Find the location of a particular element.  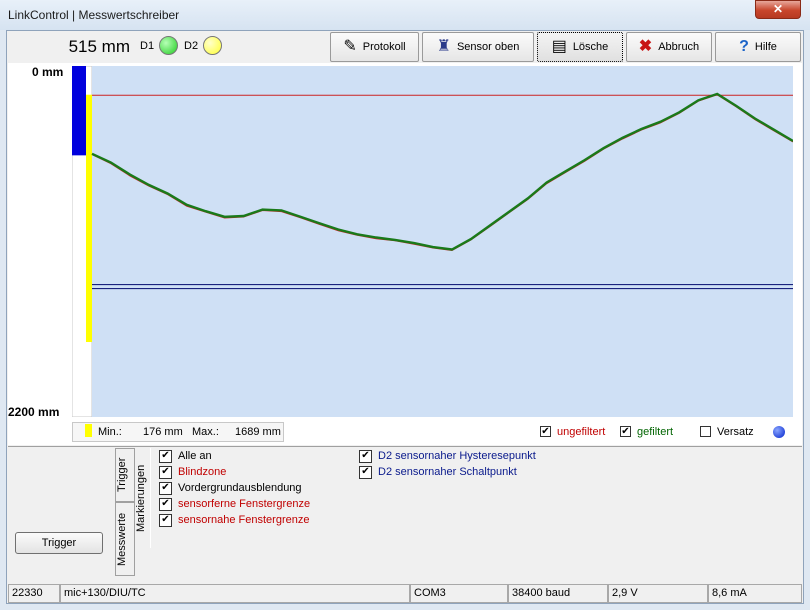

sensor-oben-button: ♜ Sensor oben is located at coordinates (478, 47).